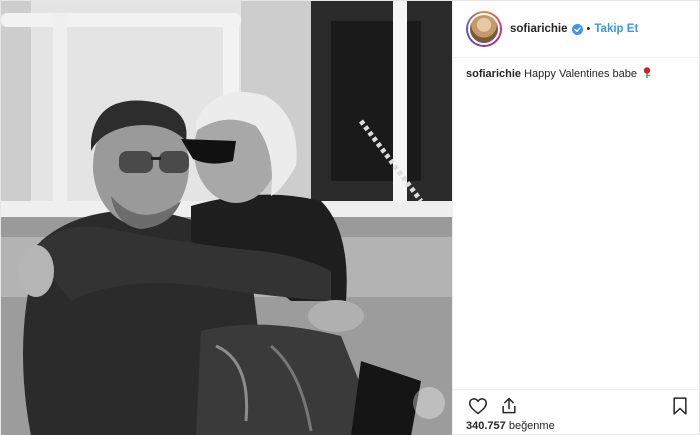 Image resolution: width=700 pixels, height=435 pixels. I want to click on post-header: sofiarichie • Takip Et, so click(576, 29).